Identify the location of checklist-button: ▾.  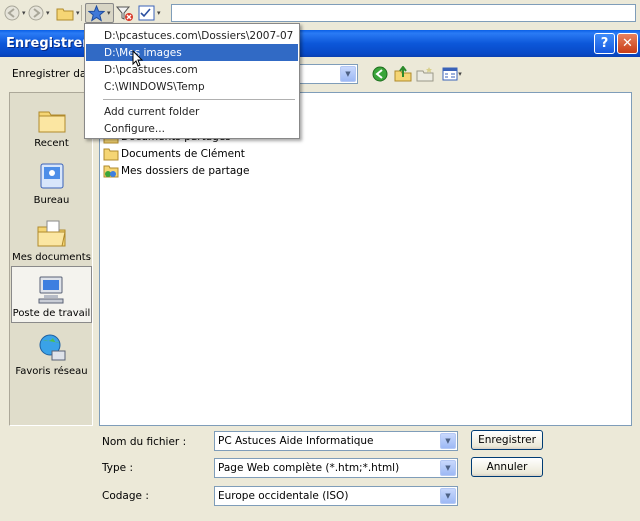
(149, 13).